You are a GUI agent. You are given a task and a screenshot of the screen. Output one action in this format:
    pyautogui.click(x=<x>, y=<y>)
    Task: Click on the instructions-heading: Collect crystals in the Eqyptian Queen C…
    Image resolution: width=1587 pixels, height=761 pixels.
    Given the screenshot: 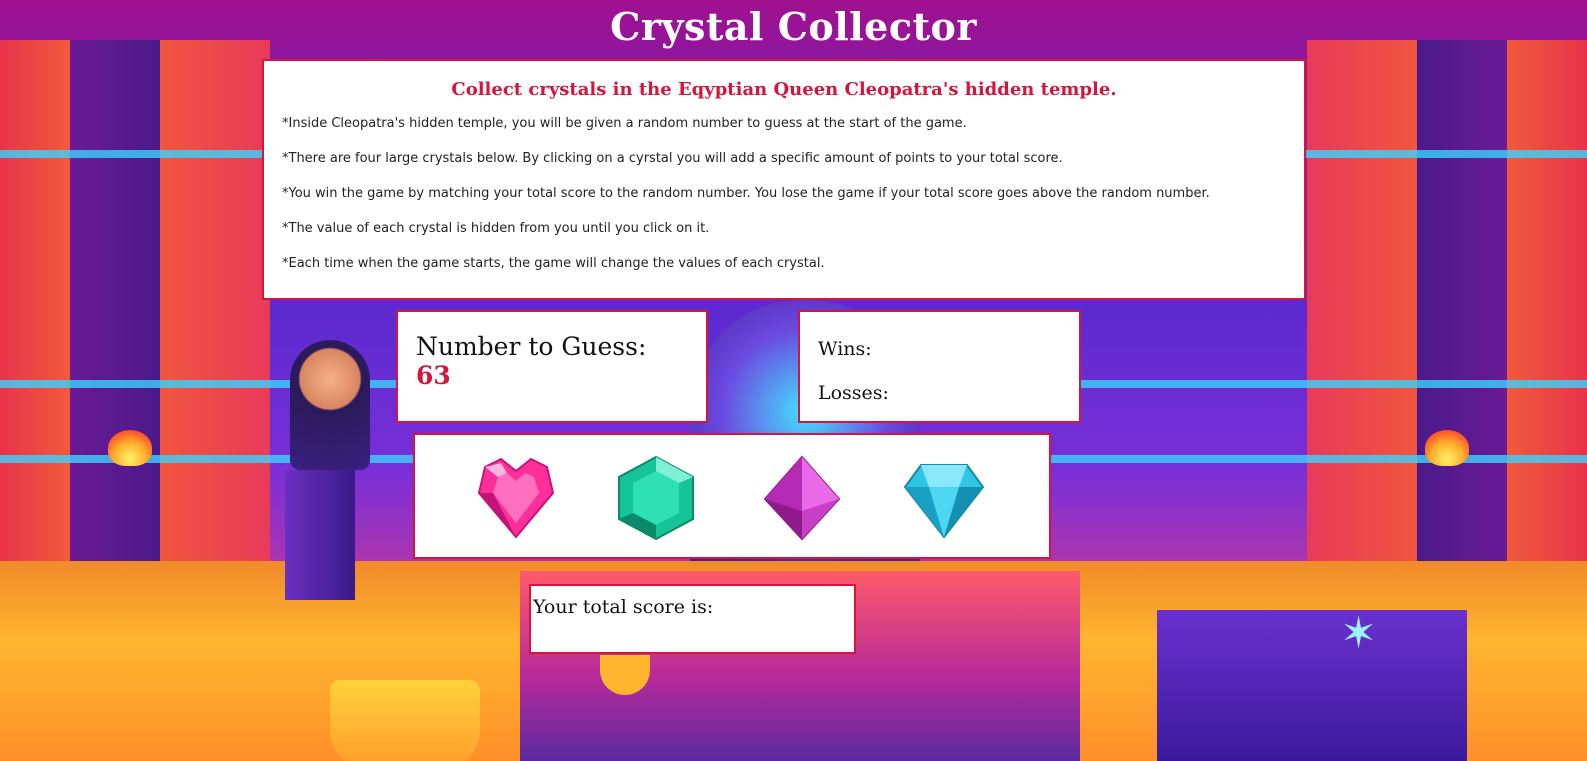 What is the action you would take?
    pyautogui.click(x=784, y=89)
    